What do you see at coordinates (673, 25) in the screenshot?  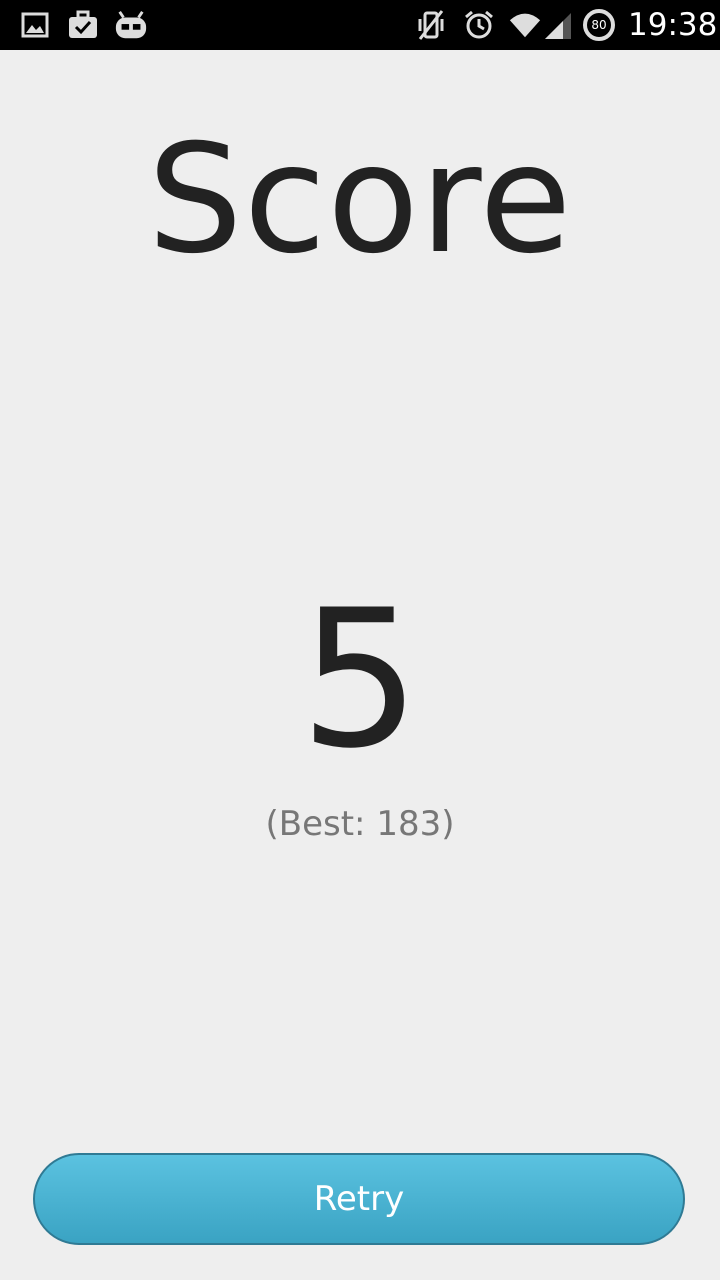 I see `status-clock: 19:38` at bounding box center [673, 25].